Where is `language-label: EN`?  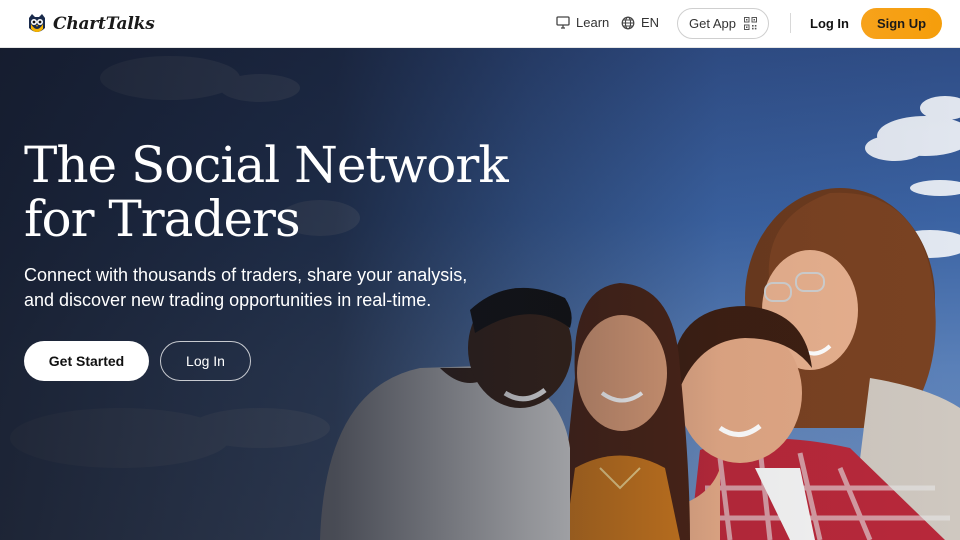 language-label: EN is located at coordinates (650, 22).